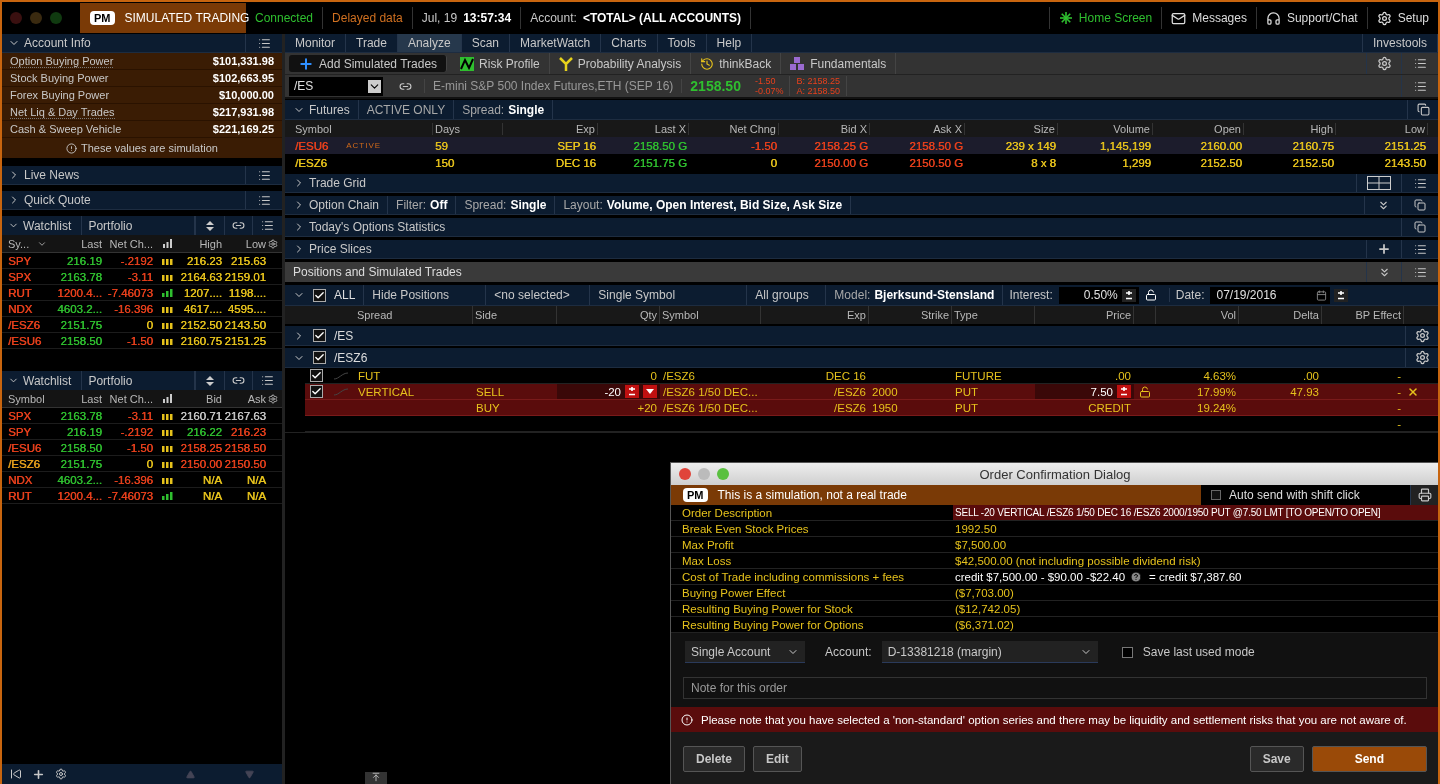 The image size is (1440, 784). Describe the element at coordinates (1105, 18) in the screenshot. I see `top-link: Home Screen` at that location.